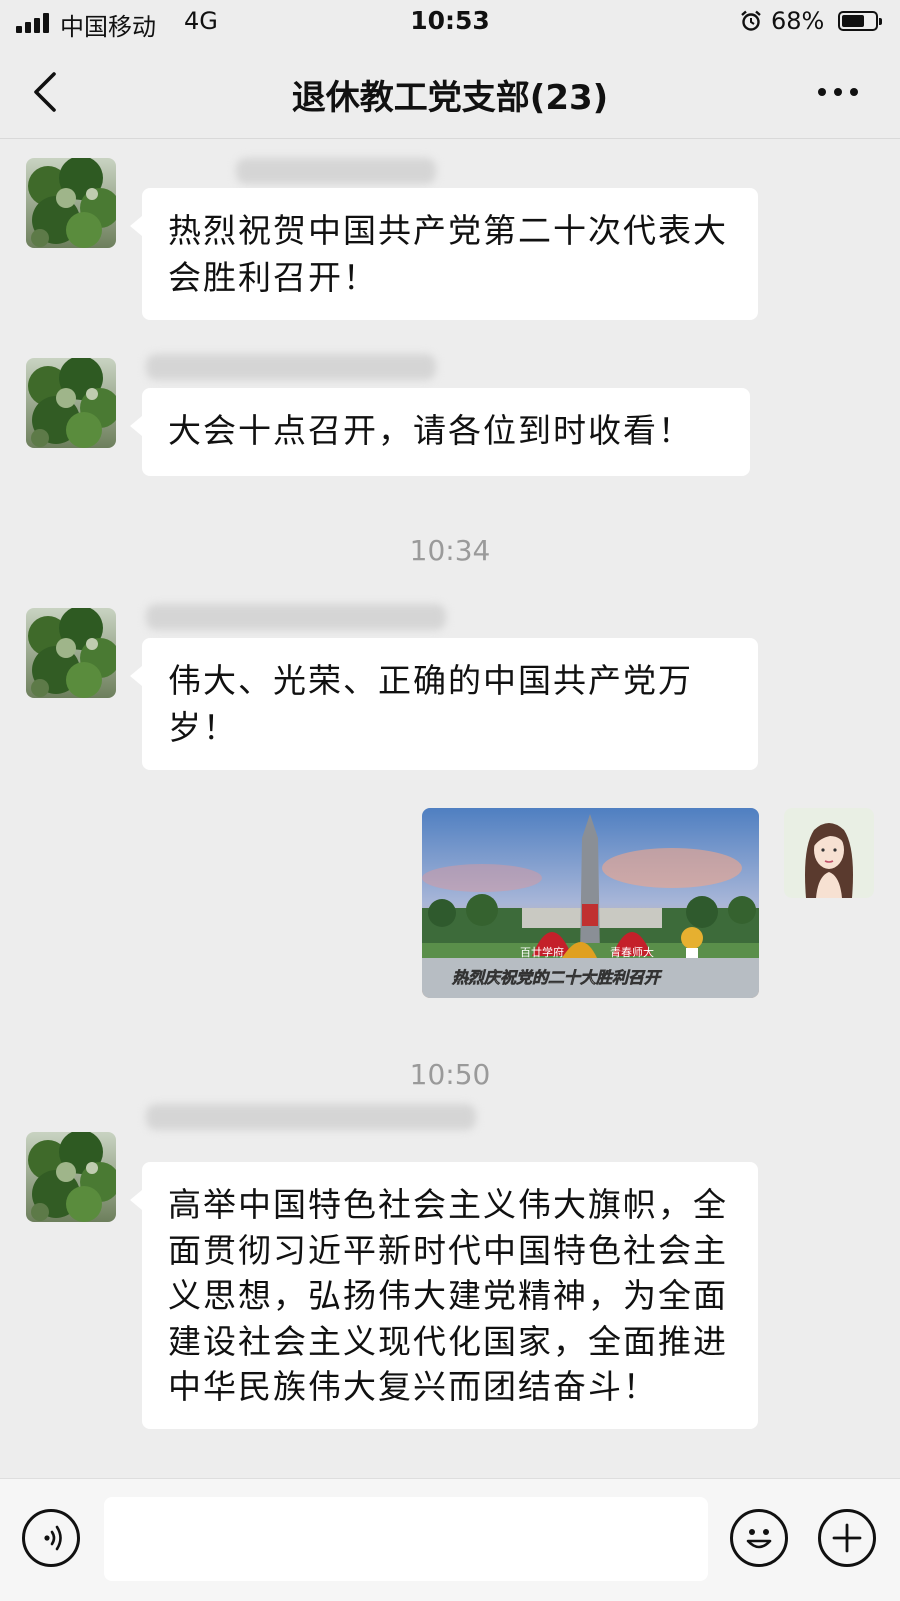 This screenshot has height=1601, width=900. I want to click on timestamp: 10:50, so click(450, 1074).